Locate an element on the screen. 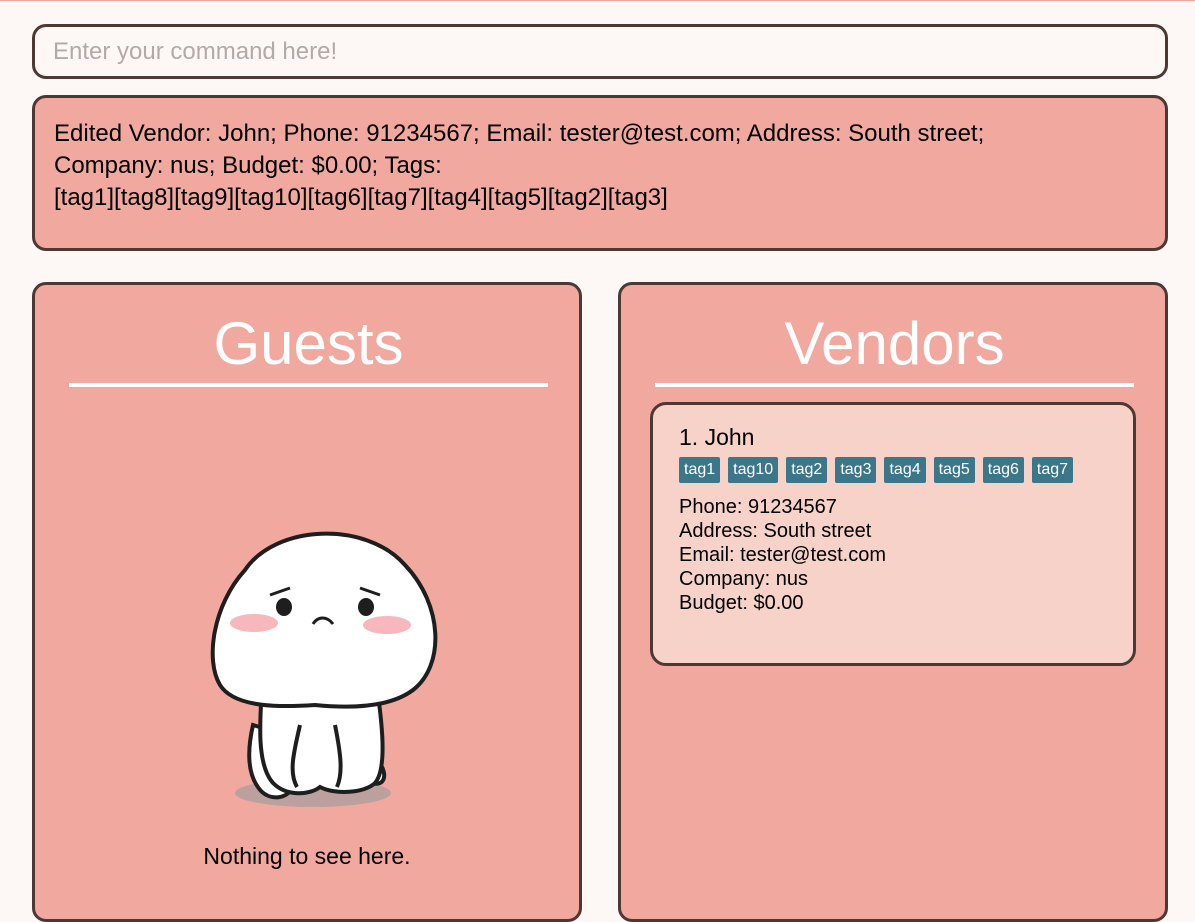 Image resolution: width=1195 pixels, height=922 pixels. vendor-address: Address: South street is located at coordinates (775, 531).